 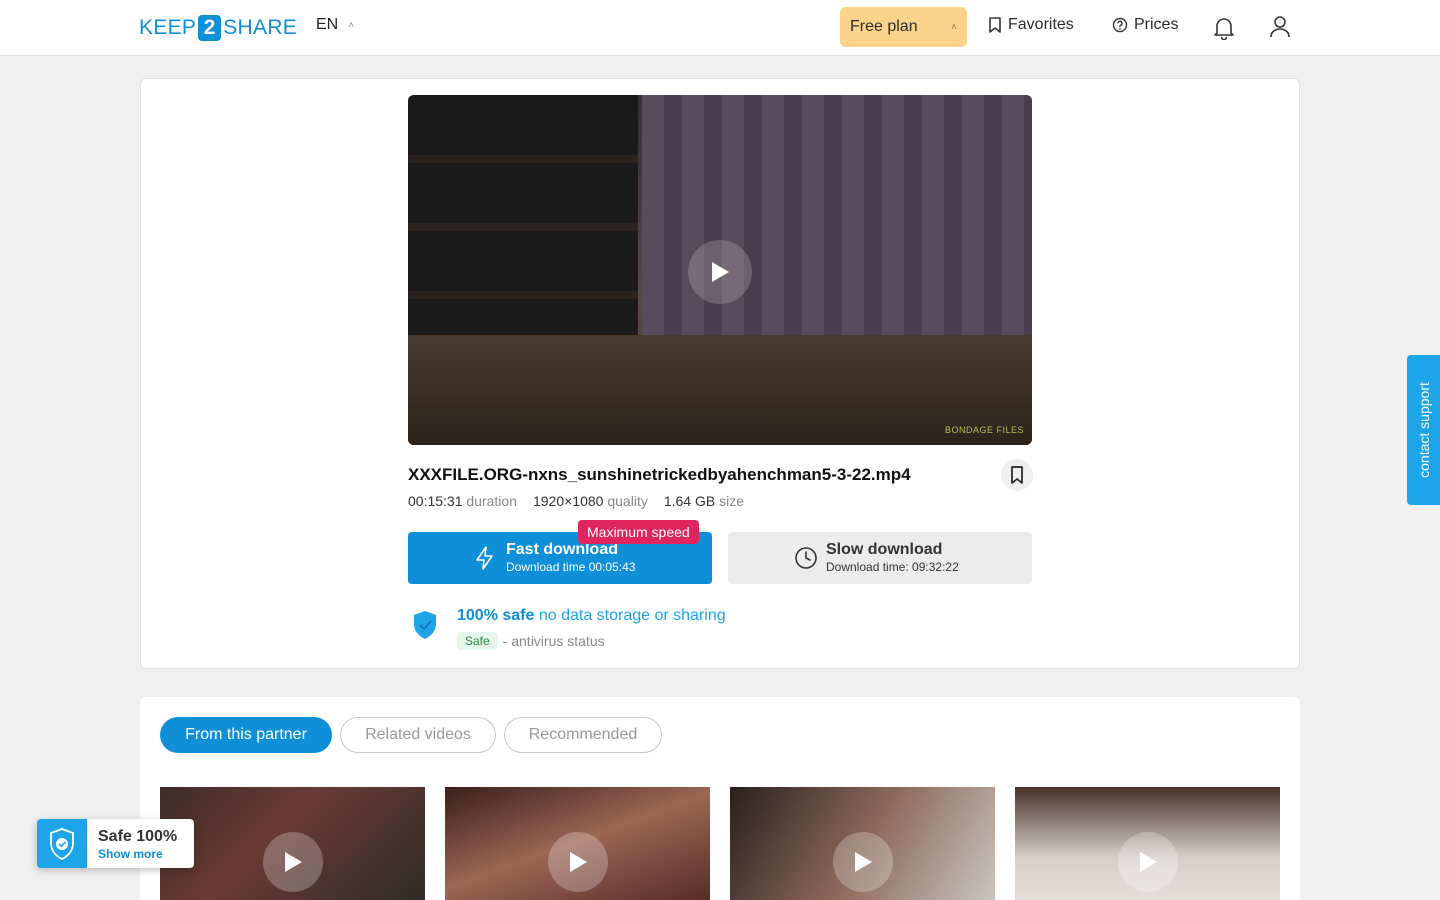 I want to click on contact-support-button: contact support, so click(x=1423, y=430).